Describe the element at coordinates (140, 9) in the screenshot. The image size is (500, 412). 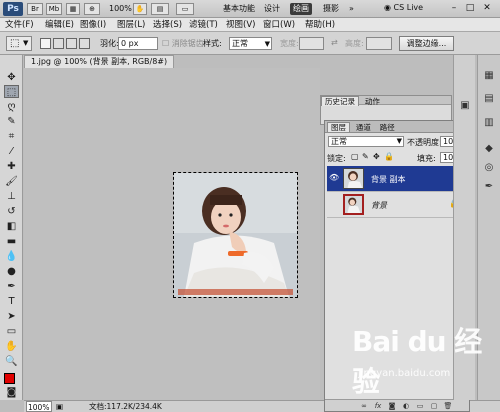
I see `hand-tool-button: ✋` at that location.